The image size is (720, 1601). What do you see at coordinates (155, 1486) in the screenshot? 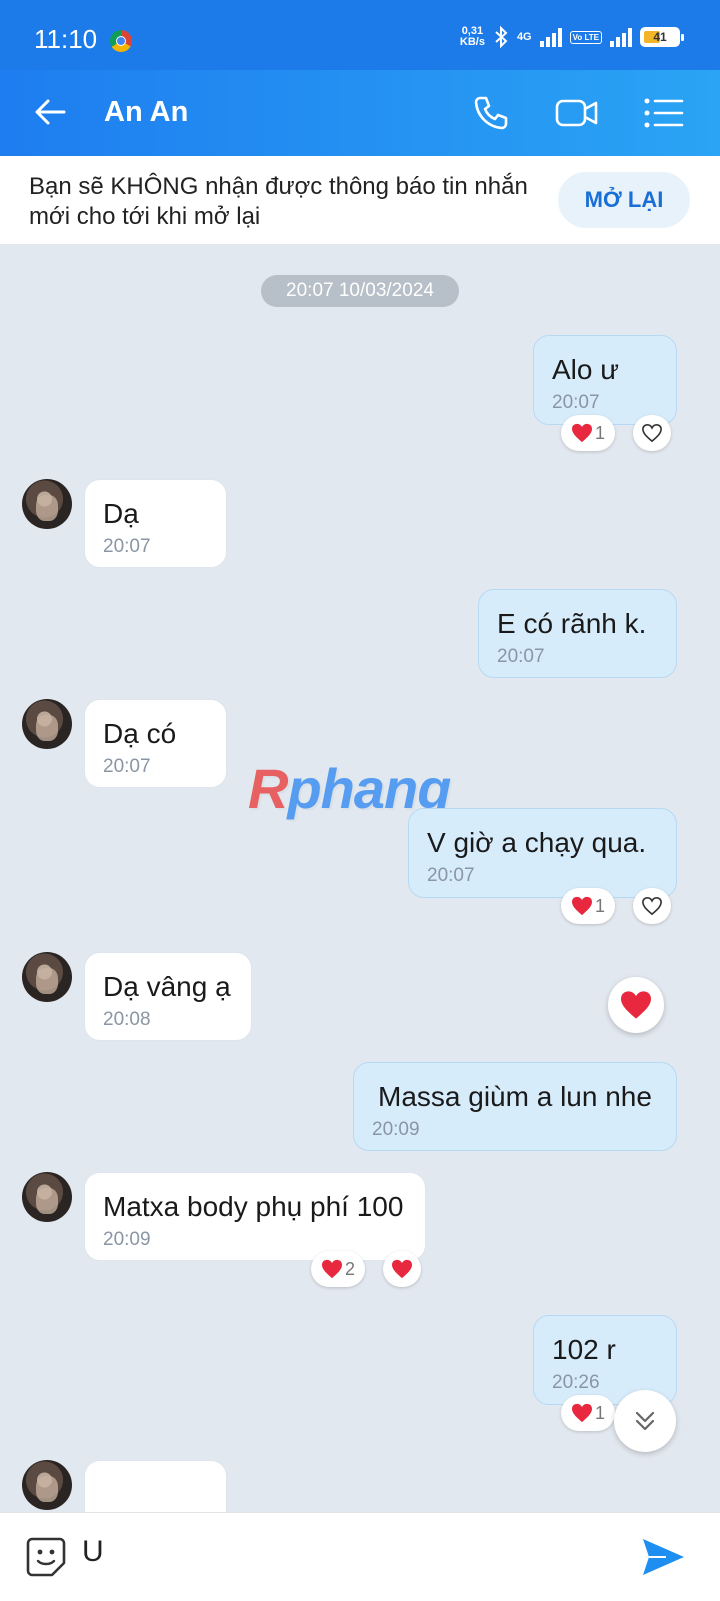
I see `message-bubble-incoming-partial` at bounding box center [155, 1486].